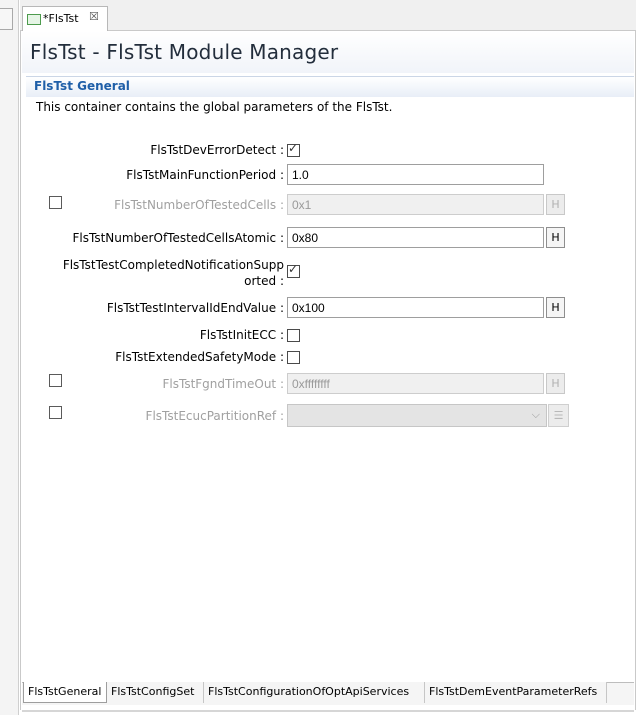 This screenshot has height=715, width=636. I want to click on test-interval-id-end-value-label: FlsTstTestIntervalIdEndValue :, so click(195, 308).